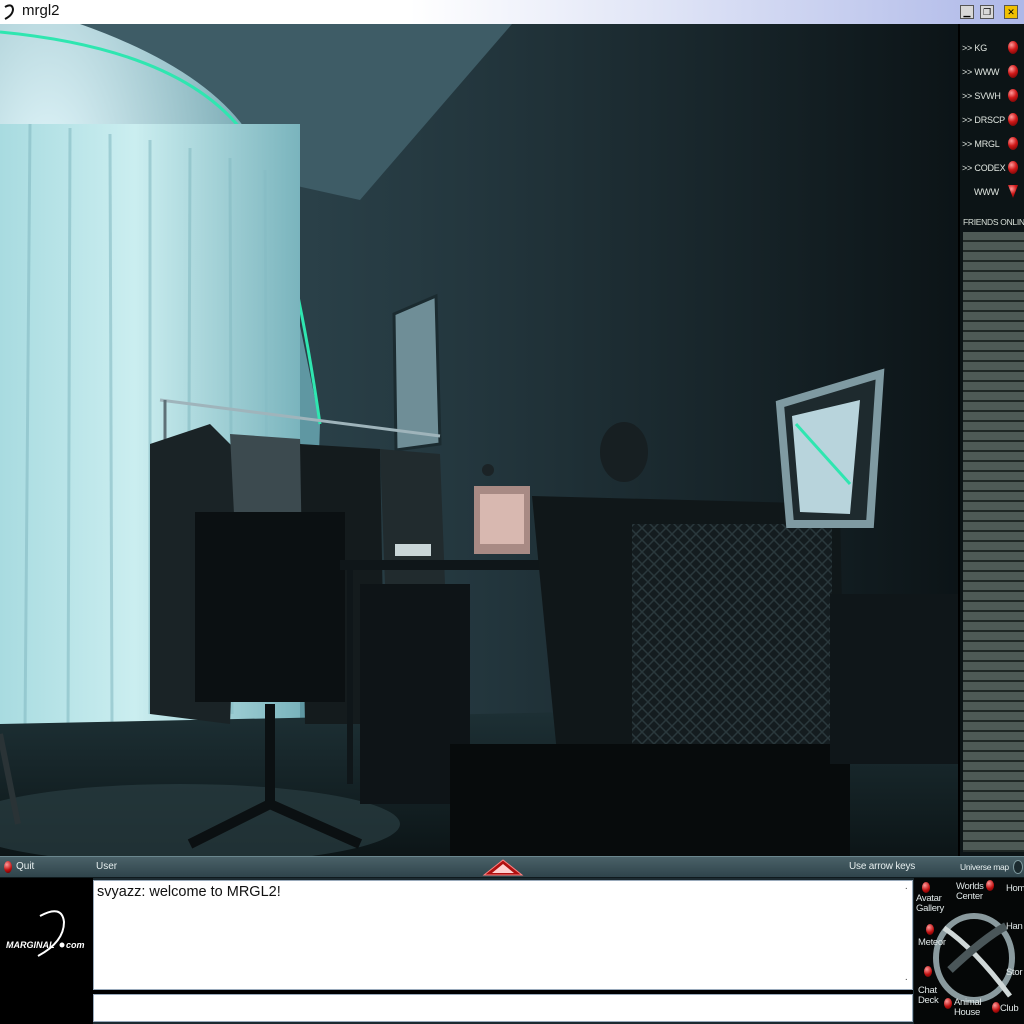 The height and width of the screenshot is (1024, 1024). What do you see at coordinates (983, 120) in the screenshot?
I see `sidebar-item-label: >> DRSCP` at bounding box center [983, 120].